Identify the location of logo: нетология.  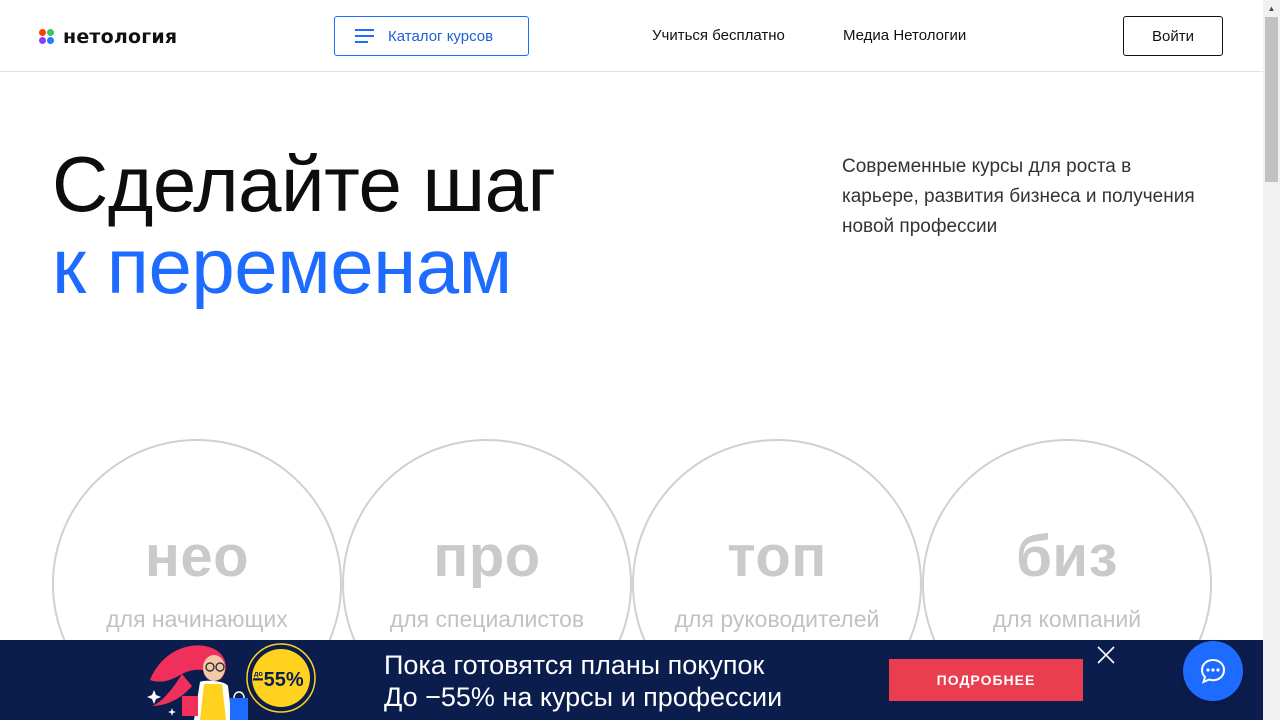
(108, 37).